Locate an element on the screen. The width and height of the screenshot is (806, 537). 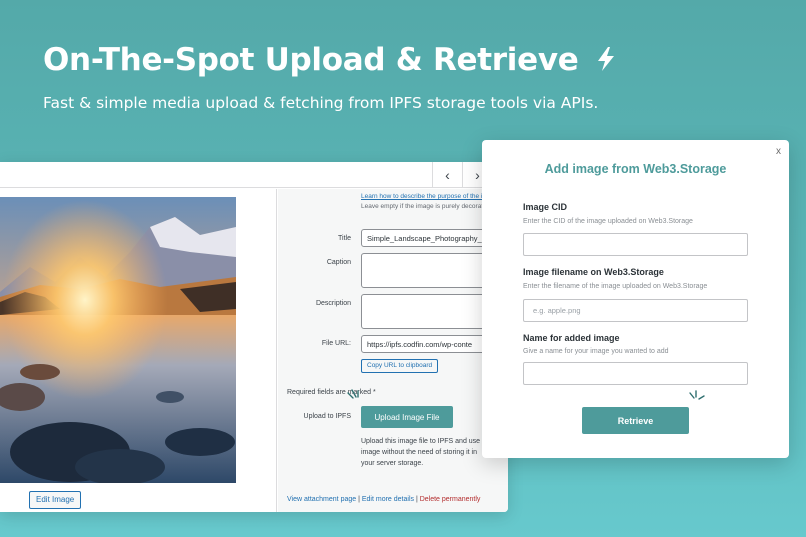
required-fields-note: Required fields are marked * is located at coordinates (331, 392).